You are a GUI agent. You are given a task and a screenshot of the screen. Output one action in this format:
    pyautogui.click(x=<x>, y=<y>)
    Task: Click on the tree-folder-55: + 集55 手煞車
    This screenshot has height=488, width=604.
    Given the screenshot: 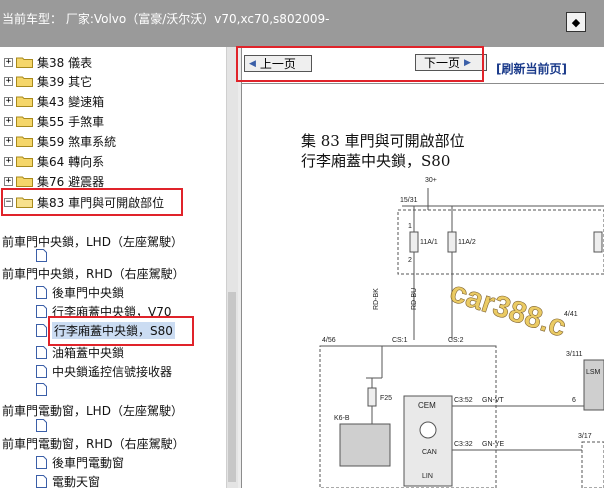 What is the action you would take?
    pyautogui.click(x=54, y=121)
    